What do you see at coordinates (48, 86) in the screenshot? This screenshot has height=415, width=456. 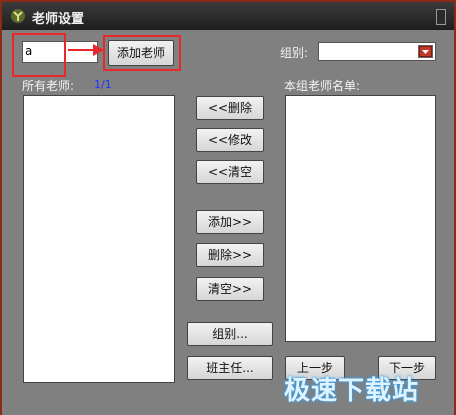 I see `all-teachers-label: 所有老师:` at bounding box center [48, 86].